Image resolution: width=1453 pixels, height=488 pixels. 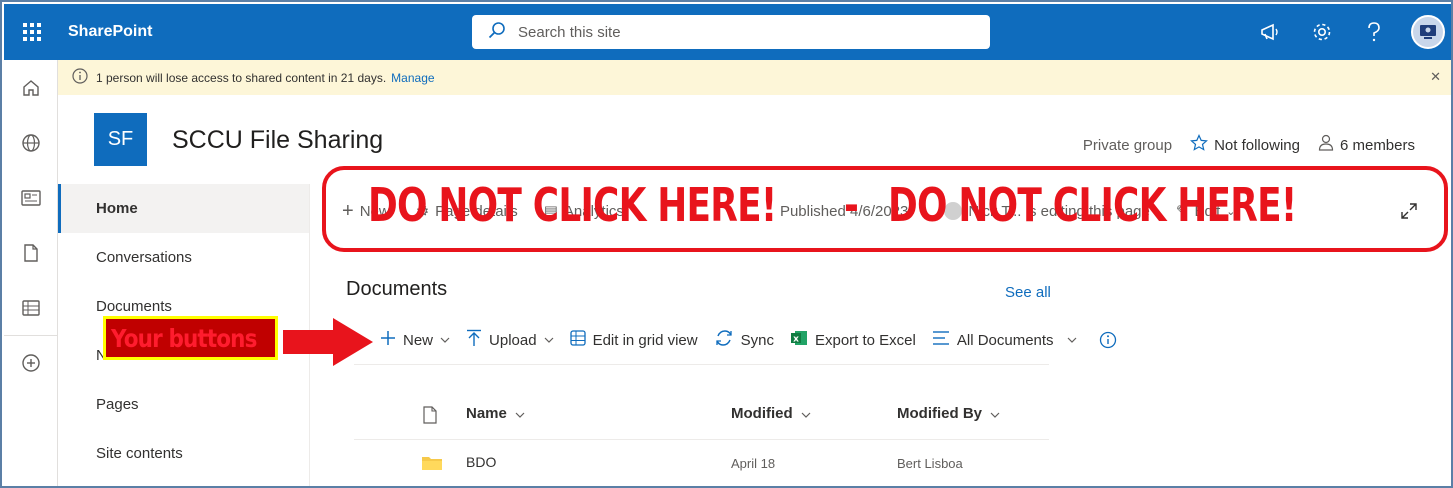 What do you see at coordinates (30, 197) in the screenshot?
I see `news-icon` at bounding box center [30, 197].